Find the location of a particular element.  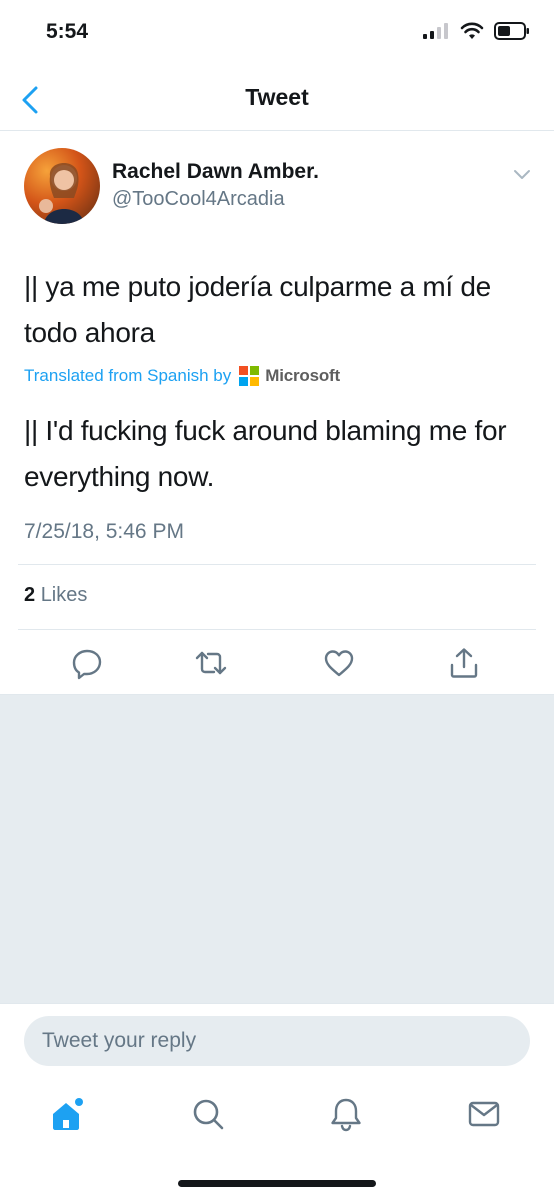

page-title: Tweet is located at coordinates (277, 97).